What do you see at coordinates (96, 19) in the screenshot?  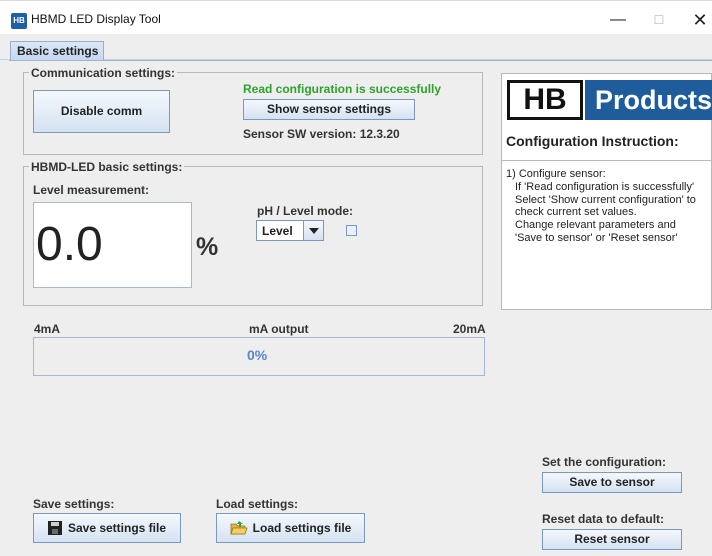 I see `window-title: HBMD LED Display Tool` at bounding box center [96, 19].